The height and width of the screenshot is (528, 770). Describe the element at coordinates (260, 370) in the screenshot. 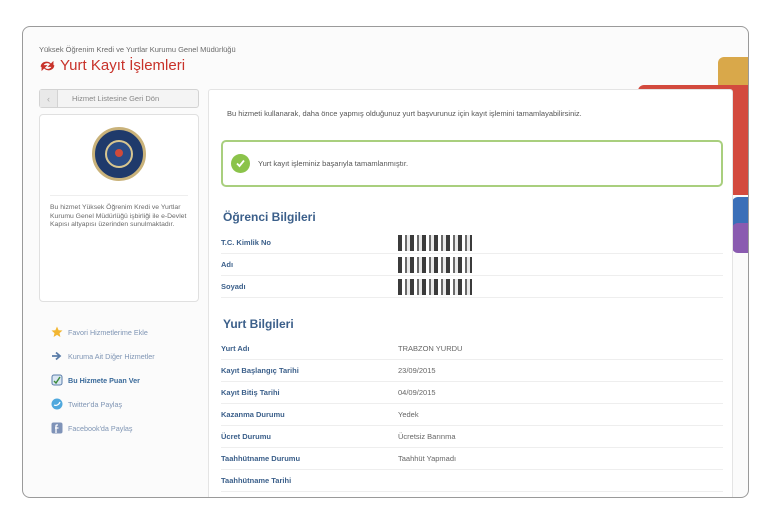

I see `field-label: Kayıt Başlangıç Tarihi` at that location.